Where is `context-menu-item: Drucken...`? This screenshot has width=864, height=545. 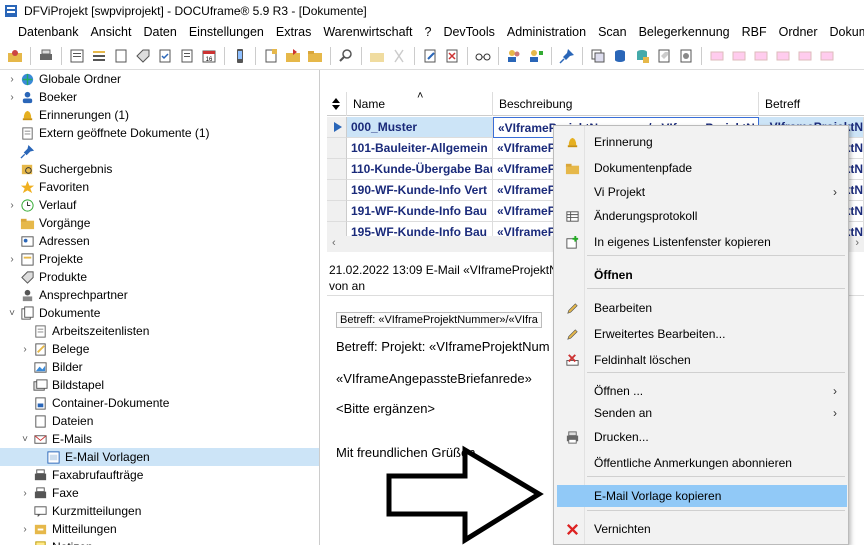 context-menu-item: Drucken... is located at coordinates (702, 437).